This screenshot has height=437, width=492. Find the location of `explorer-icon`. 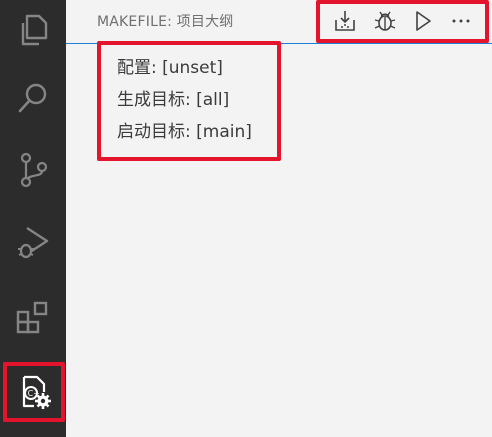

explorer-icon is located at coordinates (33, 30).